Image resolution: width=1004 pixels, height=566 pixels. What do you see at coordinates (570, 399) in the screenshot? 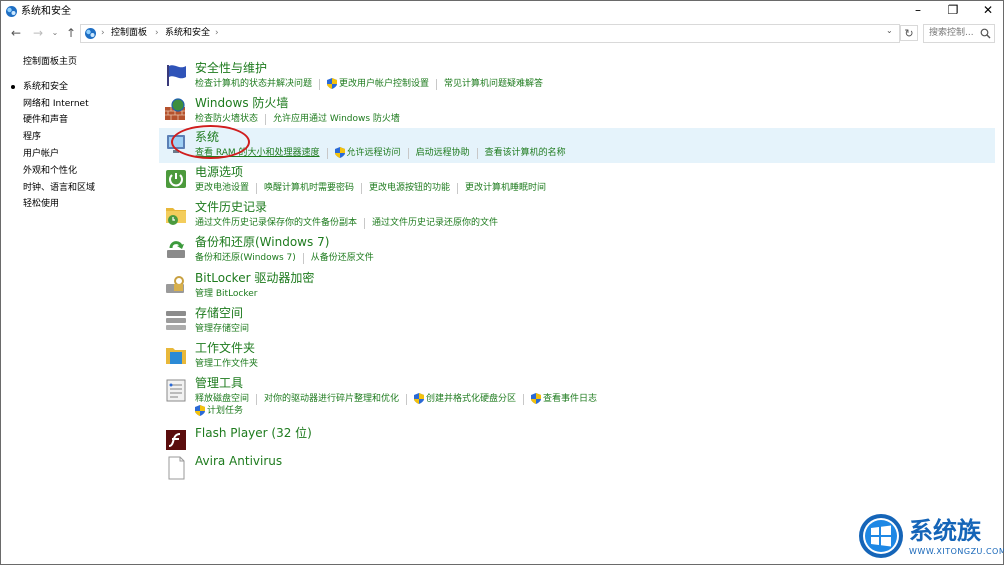
I see `link-event-log: 查看事件日志` at bounding box center [570, 399].